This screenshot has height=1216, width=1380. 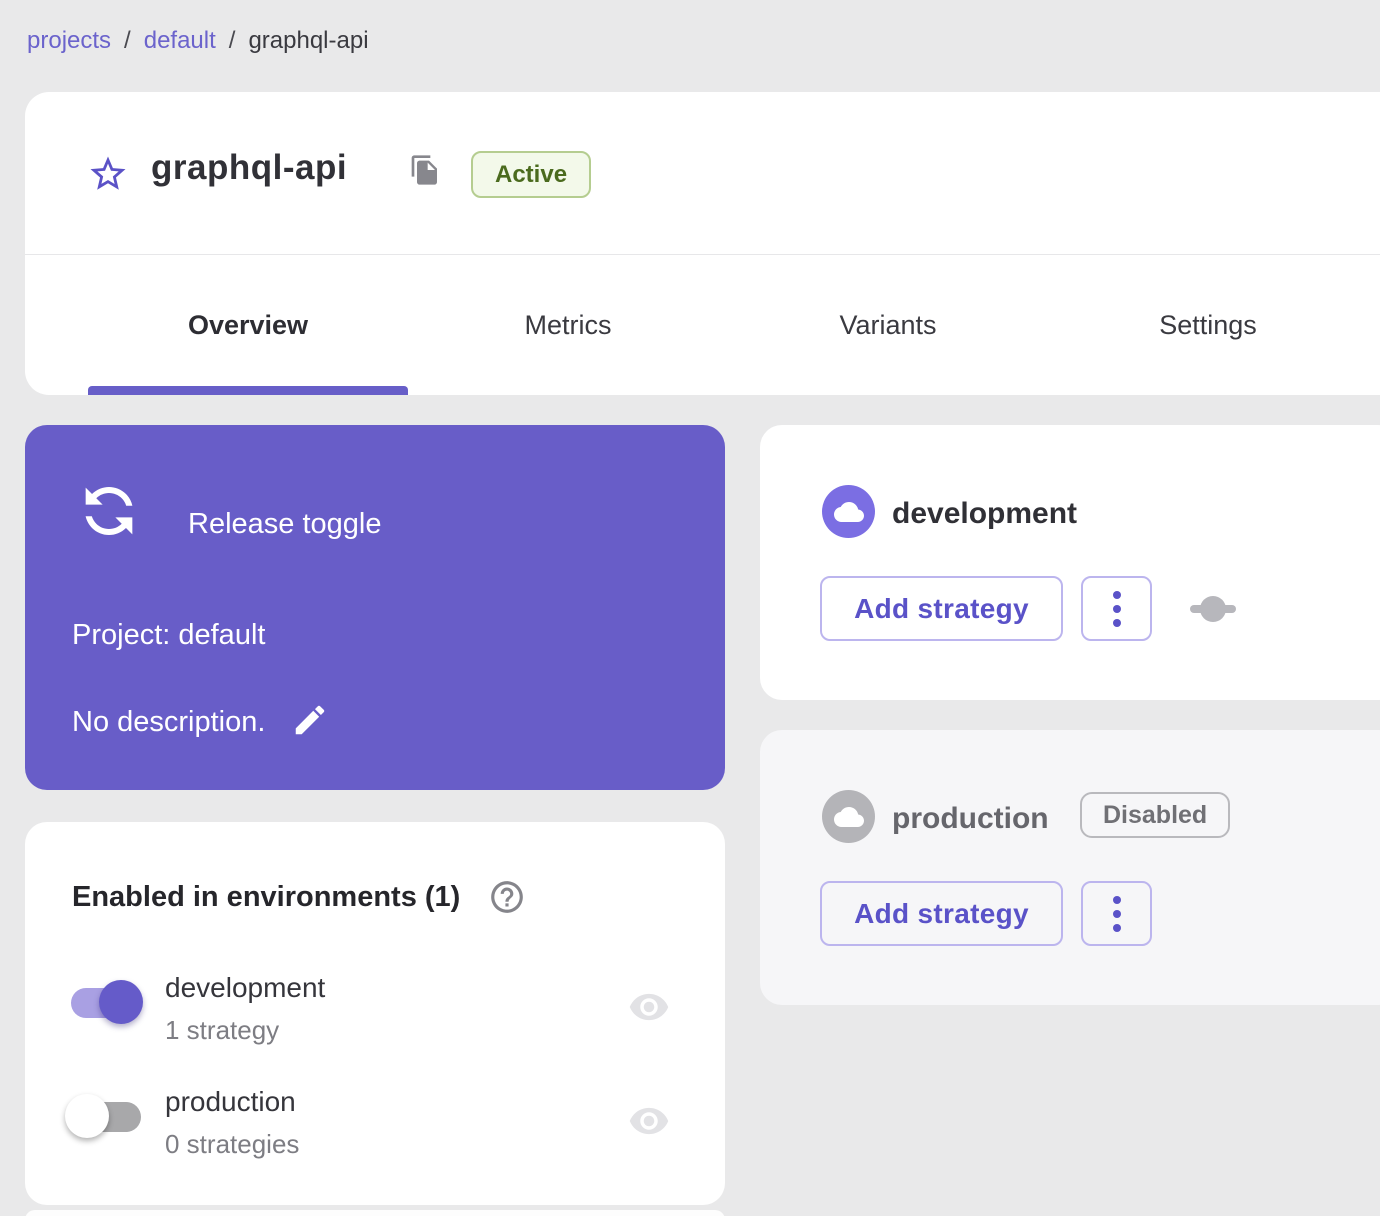 I want to click on rollout-slider-icon, so click(x=1213, y=609).